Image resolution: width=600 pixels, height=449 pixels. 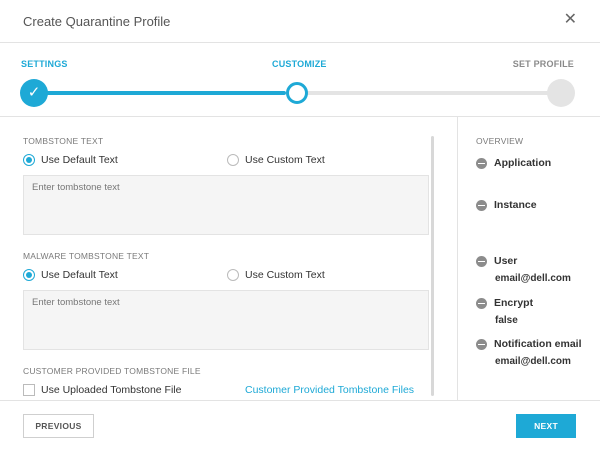 I want to click on step-settings-checkmark-icon: ✓, so click(x=34, y=93).